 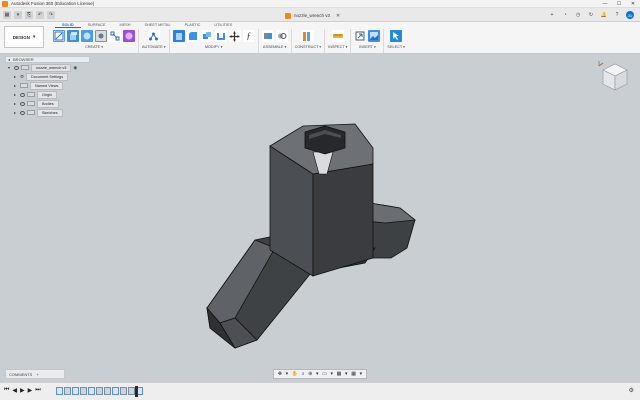 I want to click on close-tab-icon: ✕, so click(x=338, y=16).